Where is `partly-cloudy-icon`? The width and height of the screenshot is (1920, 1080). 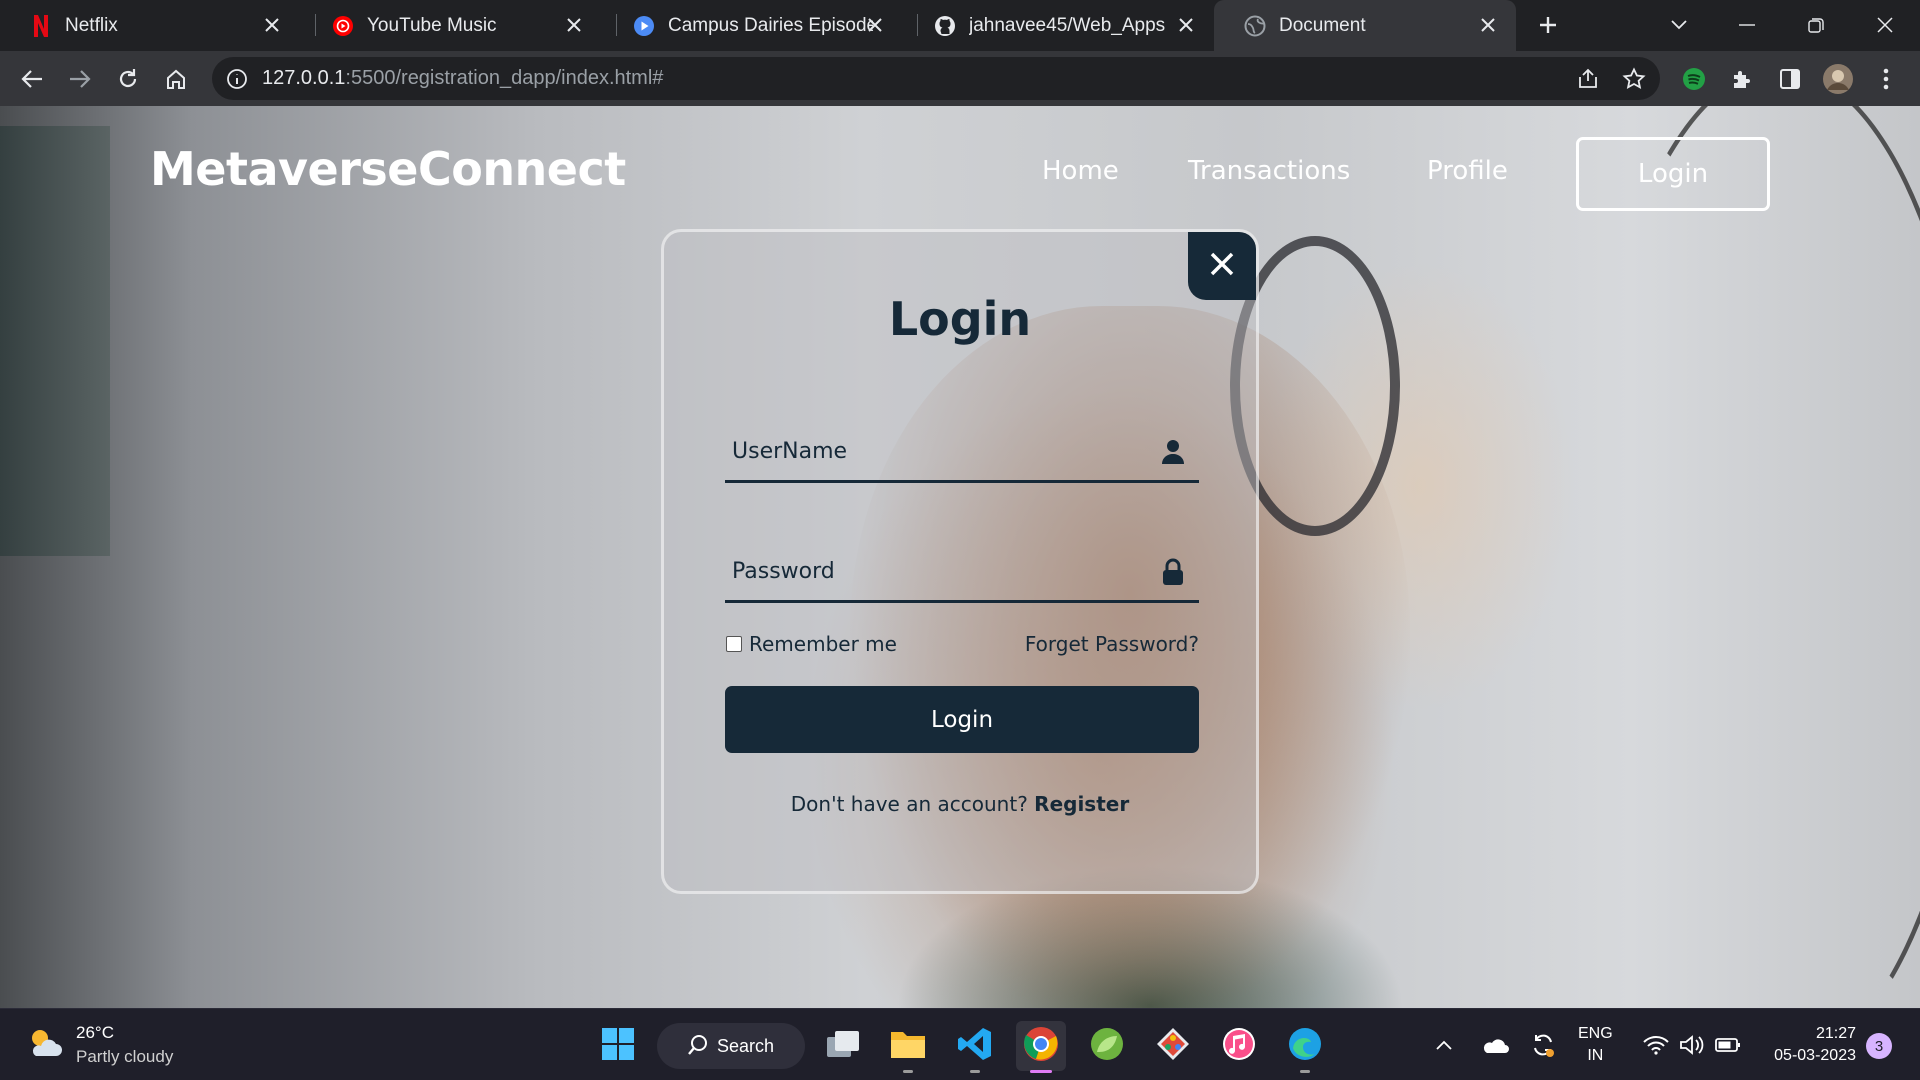
partly-cloudy-icon is located at coordinates (45, 1045).